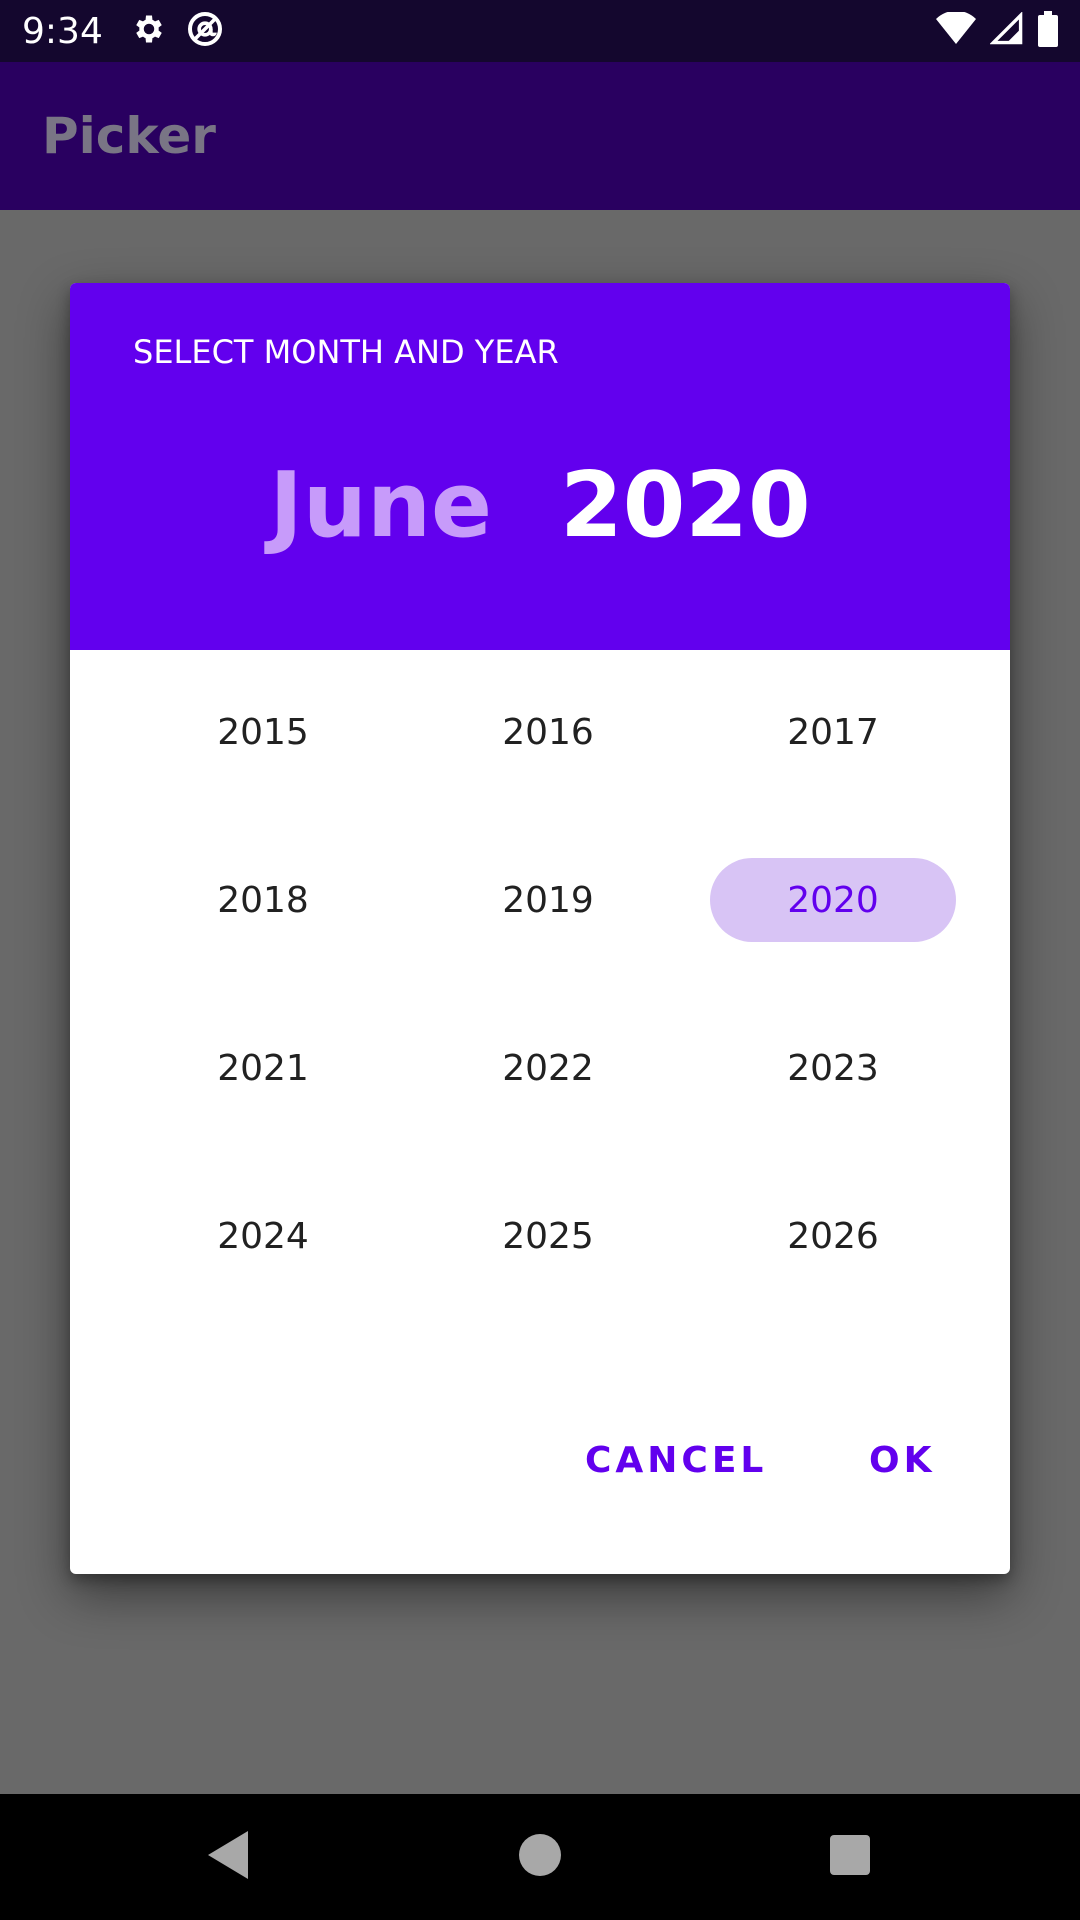 The image size is (1080, 1920). I want to click on signal-icon, so click(1006, 30).